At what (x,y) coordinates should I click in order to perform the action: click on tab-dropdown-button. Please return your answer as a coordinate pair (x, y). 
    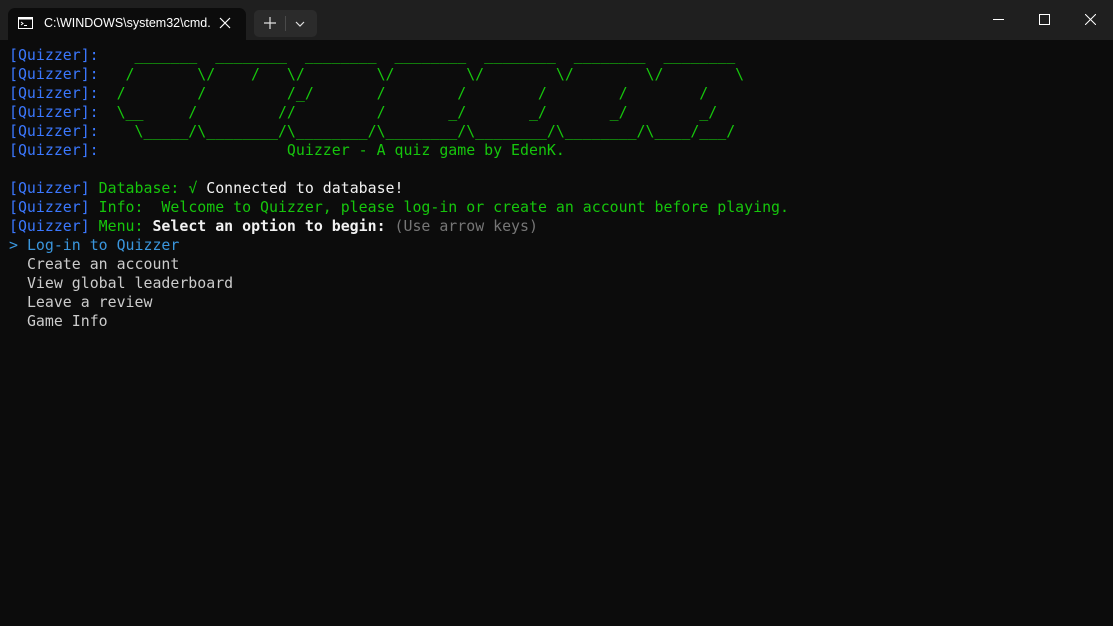
    Looking at the image, I should click on (301, 23).